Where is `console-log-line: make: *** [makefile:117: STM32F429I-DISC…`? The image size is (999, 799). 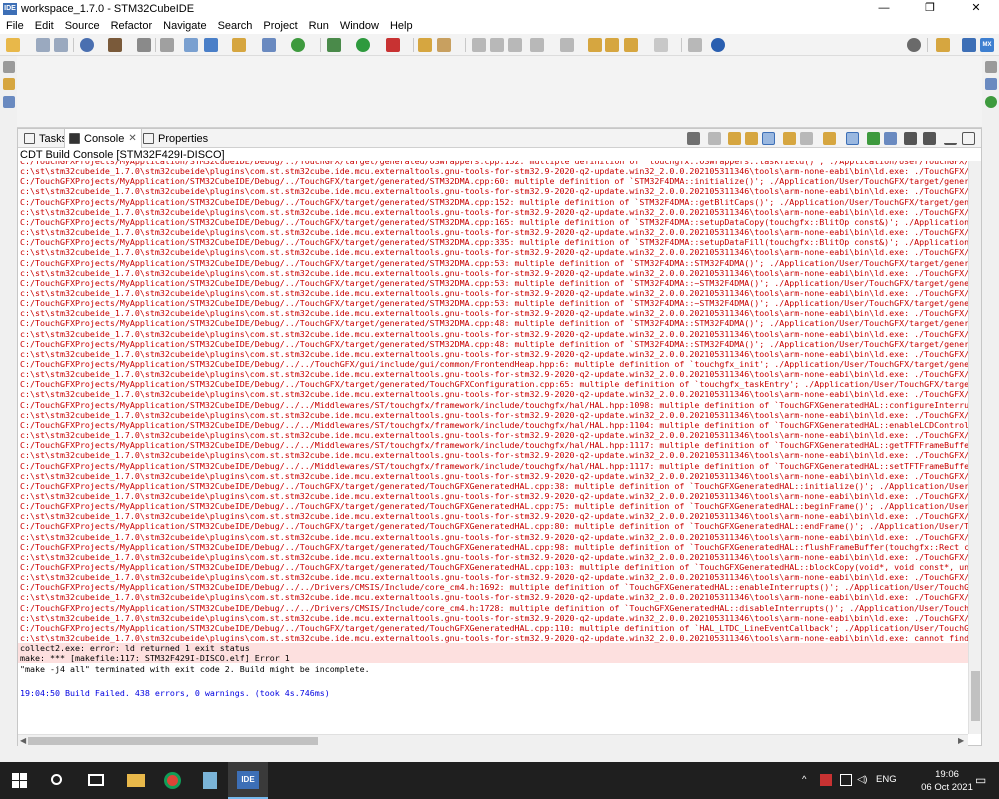 console-log-line: make: *** [makefile:117: STM32F429I-DISC… is located at coordinates (155, 658).